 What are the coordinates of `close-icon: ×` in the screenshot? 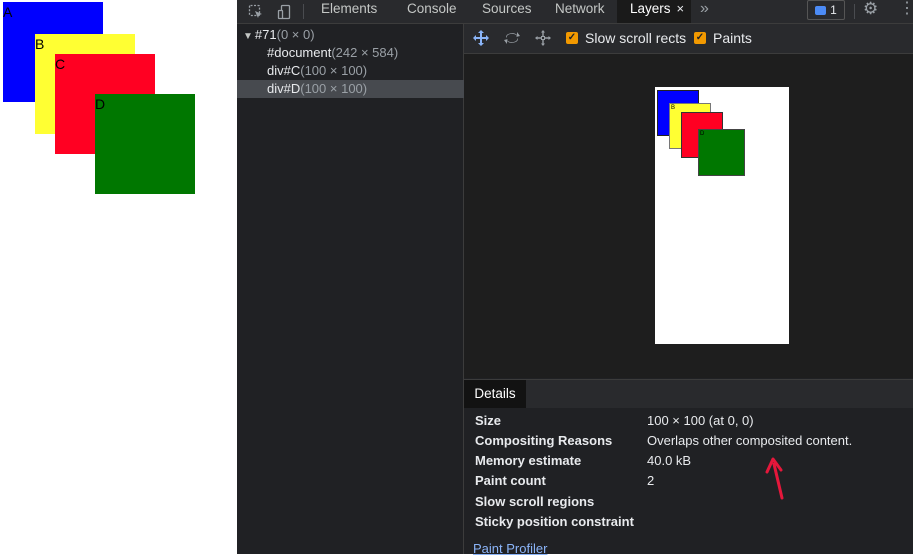 It's located at (681, 8).